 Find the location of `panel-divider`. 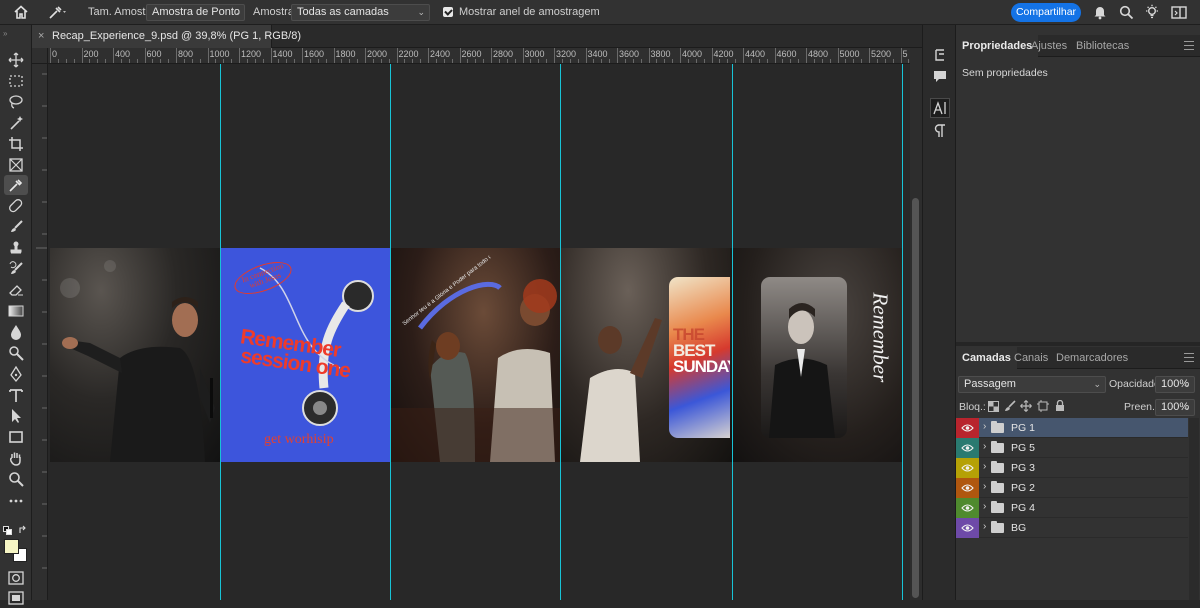

panel-divider is located at coordinates (1078, 344).